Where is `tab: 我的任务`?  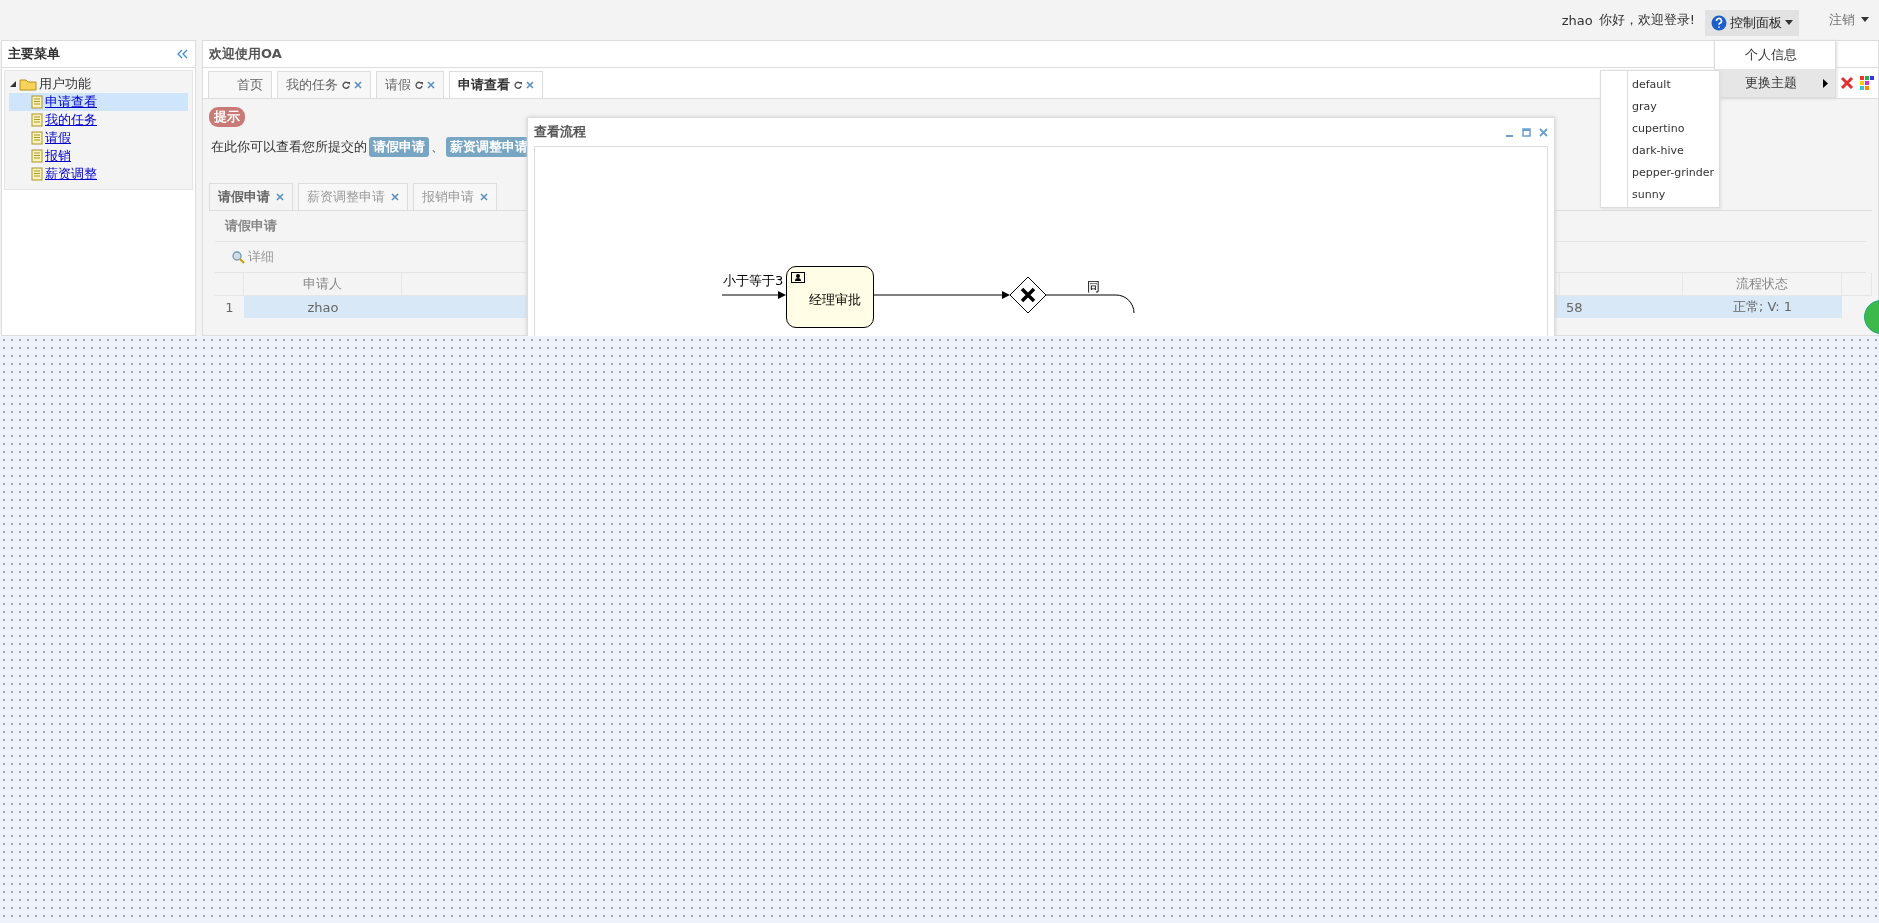 tab: 我的任务 is located at coordinates (324, 84).